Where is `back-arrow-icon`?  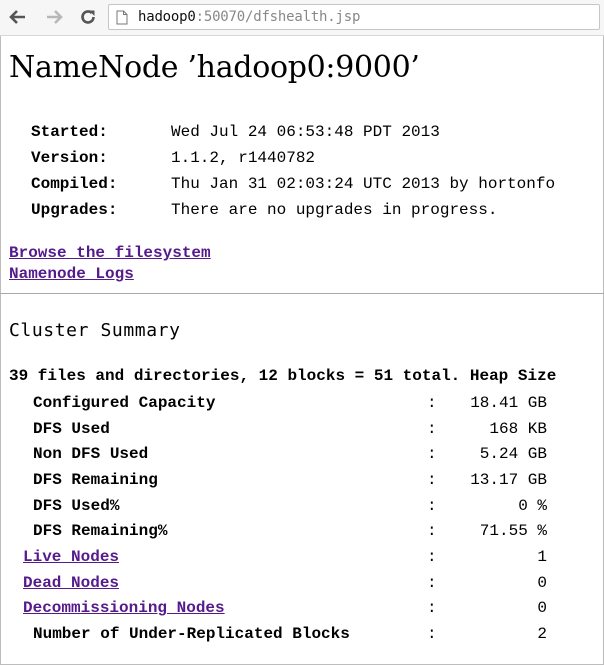 back-arrow-icon is located at coordinates (17, 17).